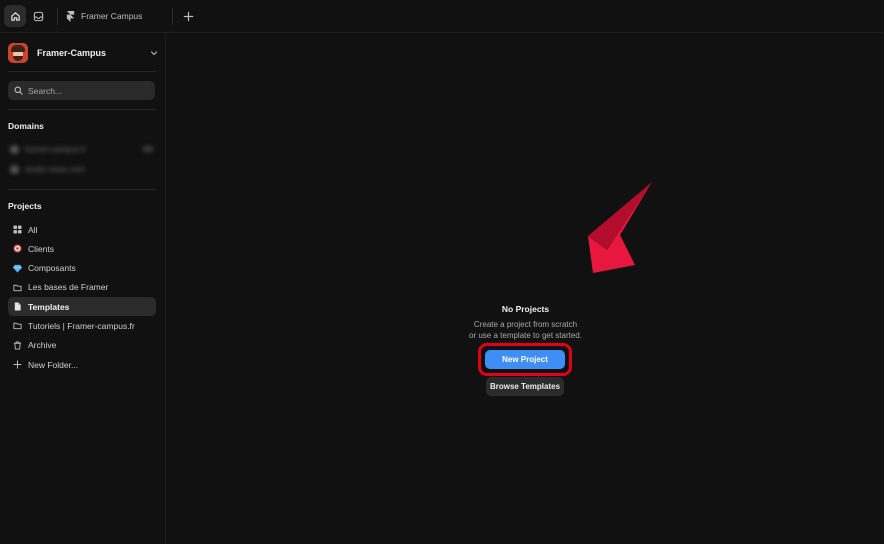  Describe the element at coordinates (17, 229) in the screenshot. I see `grid-icon` at that location.